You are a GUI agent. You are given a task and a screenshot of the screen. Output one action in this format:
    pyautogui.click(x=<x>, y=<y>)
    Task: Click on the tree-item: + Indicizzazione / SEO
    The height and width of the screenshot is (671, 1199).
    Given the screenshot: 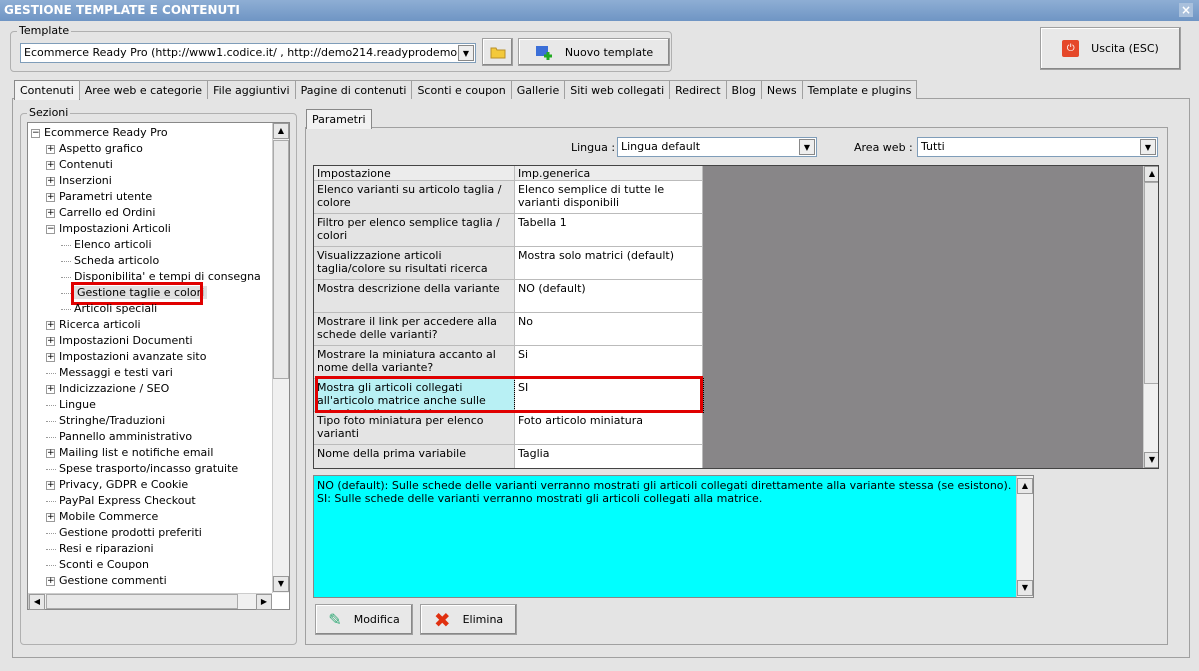 What is the action you would take?
    pyautogui.click(x=107, y=389)
    